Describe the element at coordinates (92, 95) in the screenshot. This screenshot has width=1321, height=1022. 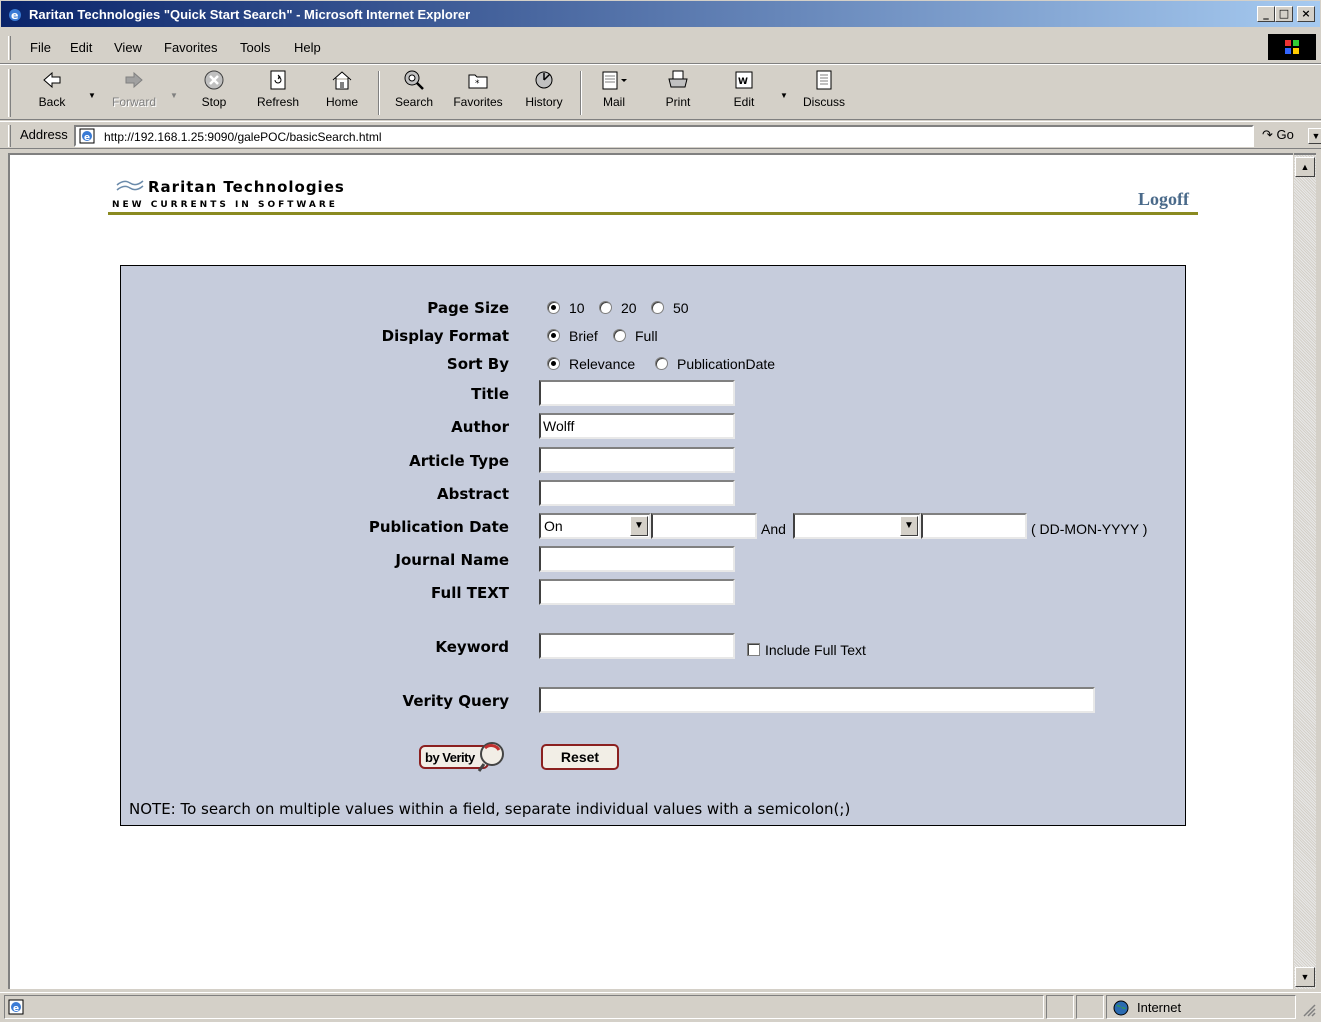
I see `back-dropdown-icon: ▼` at that location.